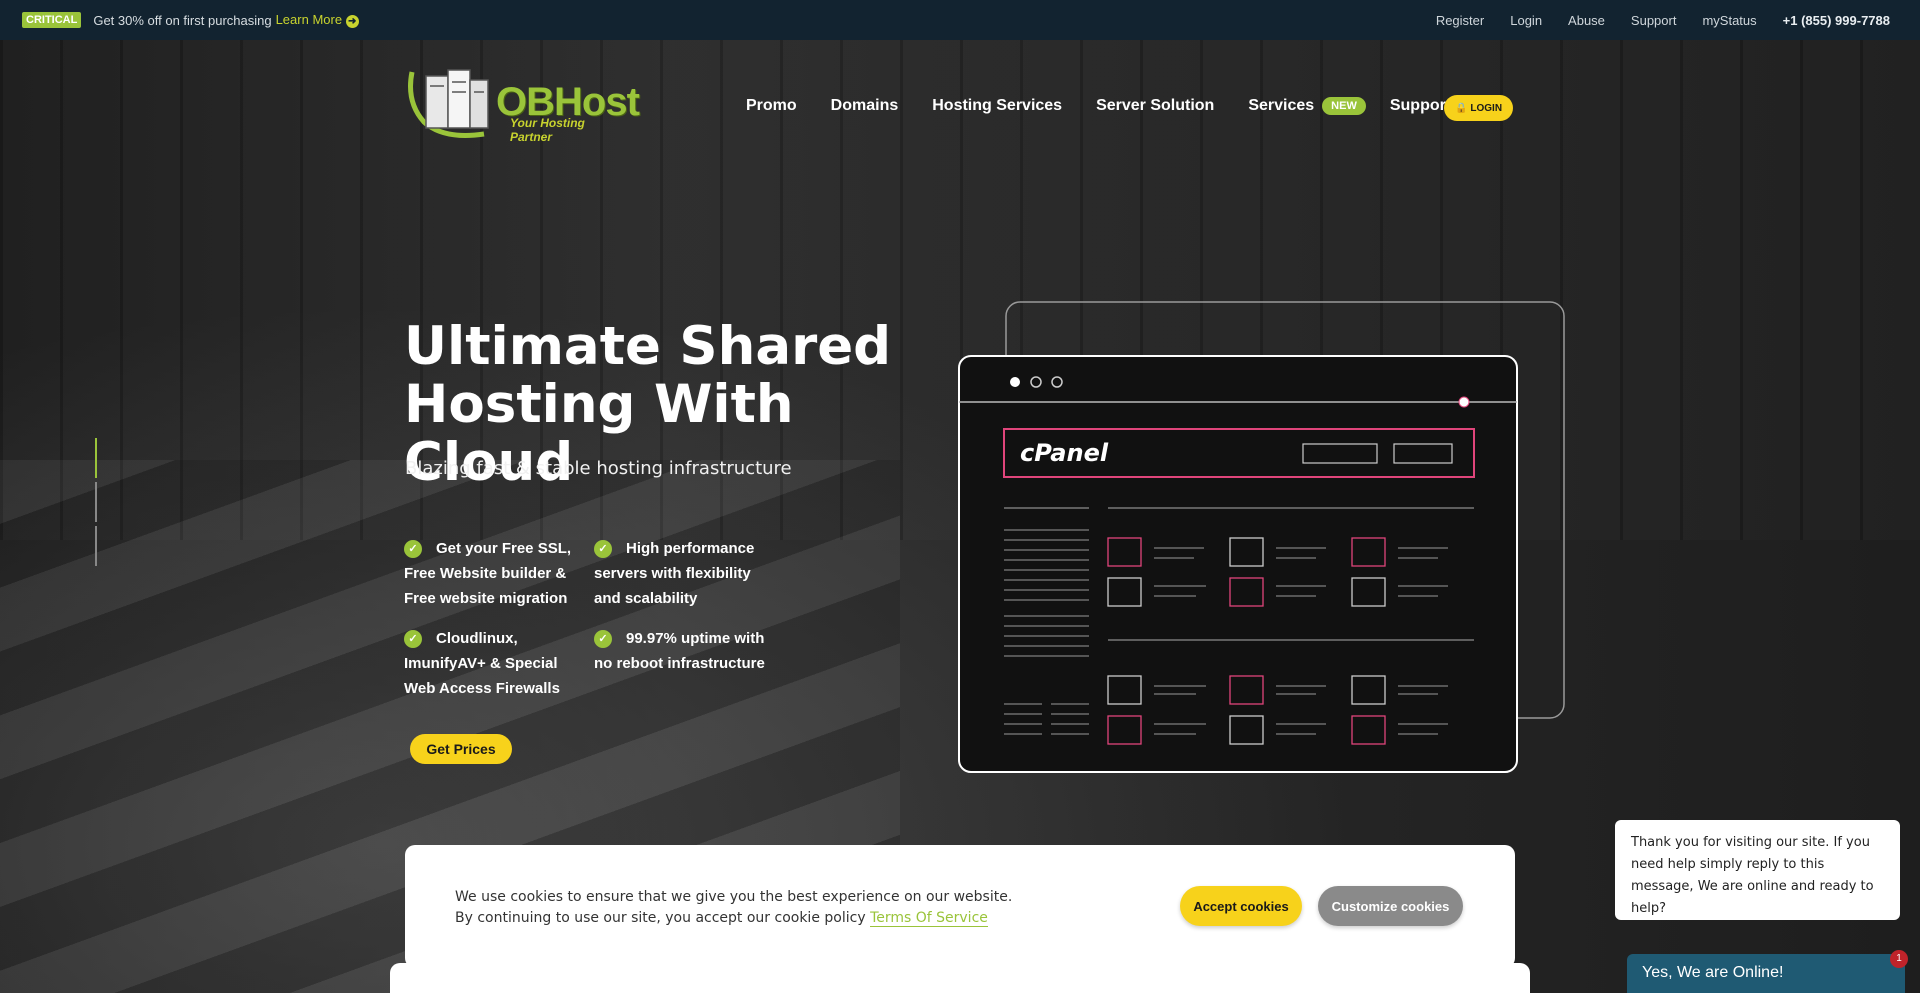 The height and width of the screenshot is (993, 1920). What do you see at coordinates (522, 103) in the screenshot?
I see `obhost-logo: OBHost Your Hosting Partner` at bounding box center [522, 103].